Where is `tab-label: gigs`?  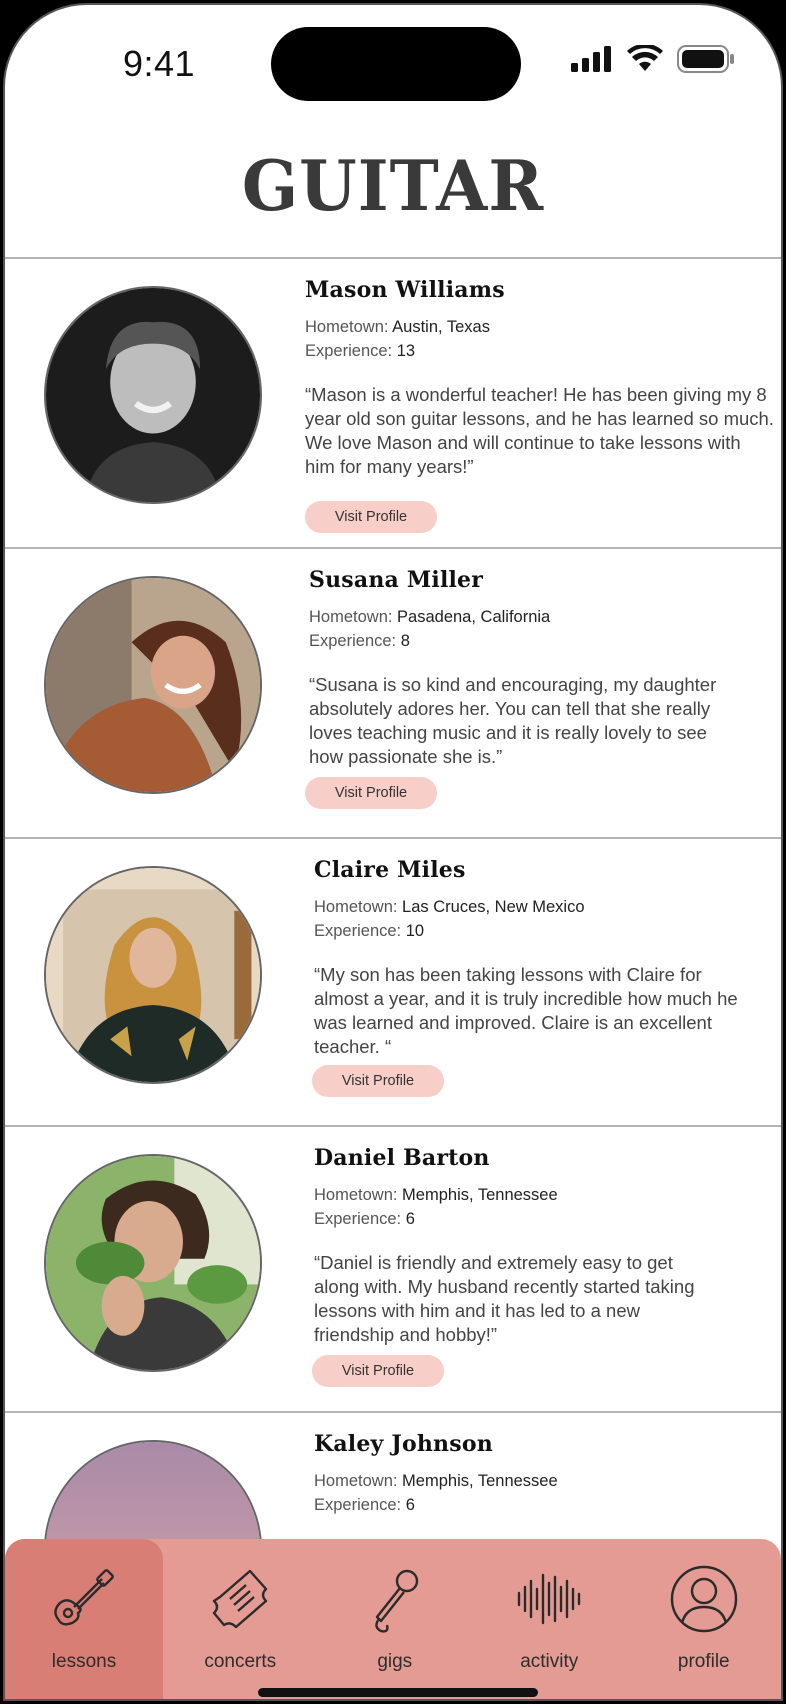
tab-label: gigs is located at coordinates (395, 1661).